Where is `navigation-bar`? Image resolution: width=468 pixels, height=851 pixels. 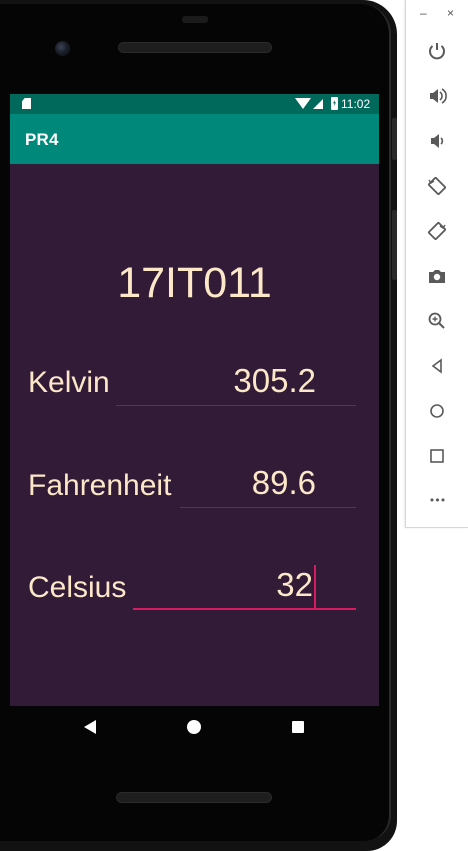
navigation-bar is located at coordinates (194, 727).